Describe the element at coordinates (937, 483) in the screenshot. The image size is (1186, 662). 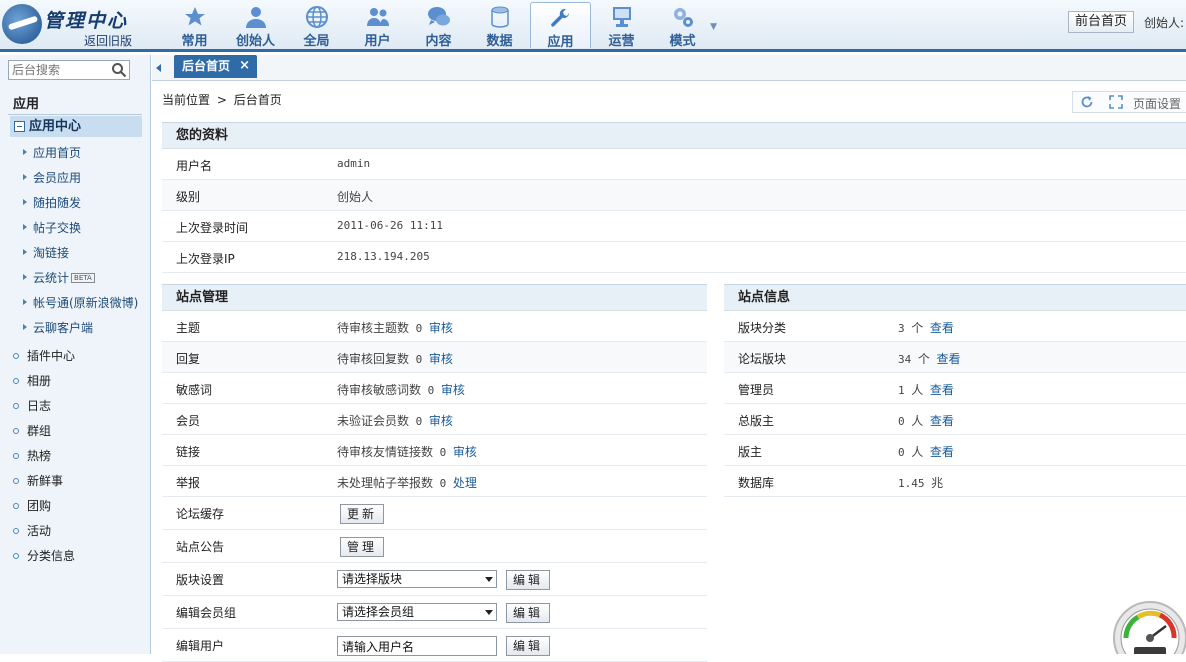
I see `row-unit: 兆` at that location.